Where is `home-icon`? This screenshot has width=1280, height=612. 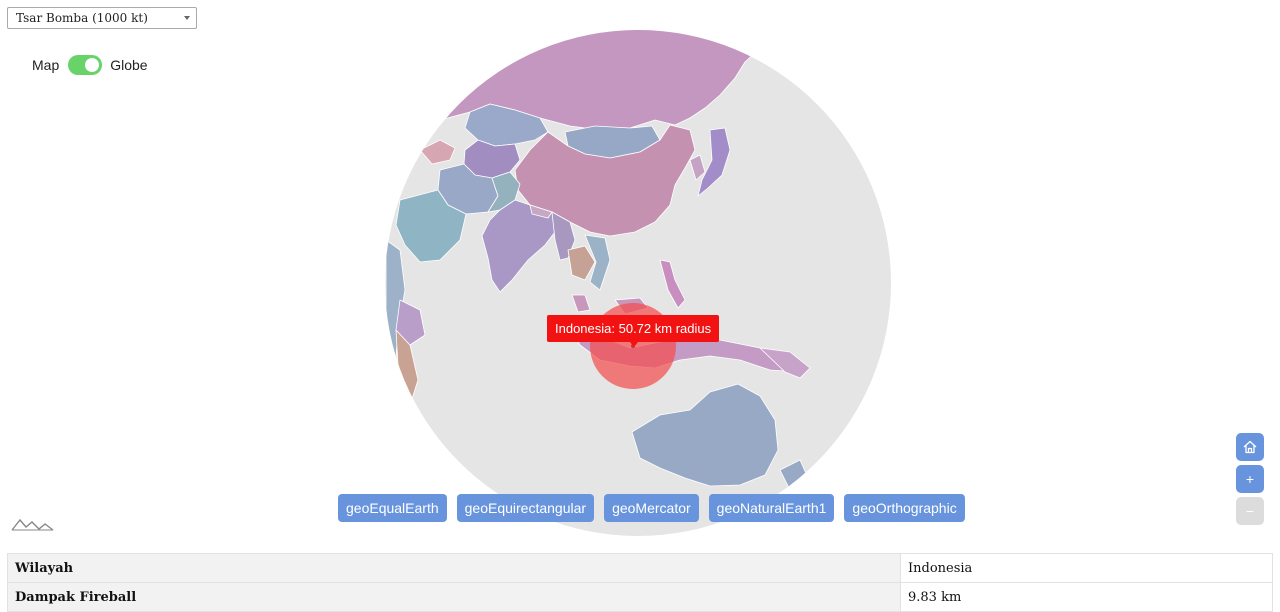 home-icon is located at coordinates (1250, 447).